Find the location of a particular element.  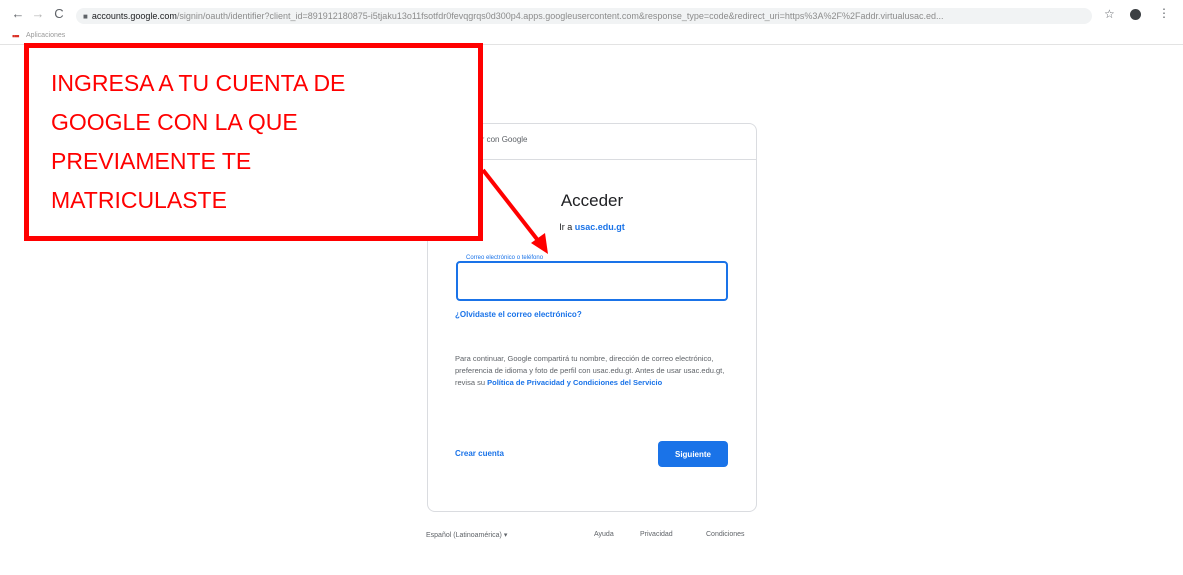

annotation-arrow-line is located at coordinates (511, 206).